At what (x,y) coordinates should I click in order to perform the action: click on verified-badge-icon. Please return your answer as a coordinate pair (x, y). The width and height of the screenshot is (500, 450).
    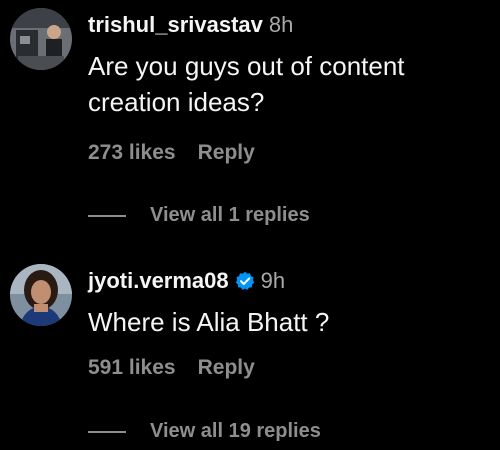
    Looking at the image, I should click on (244, 280).